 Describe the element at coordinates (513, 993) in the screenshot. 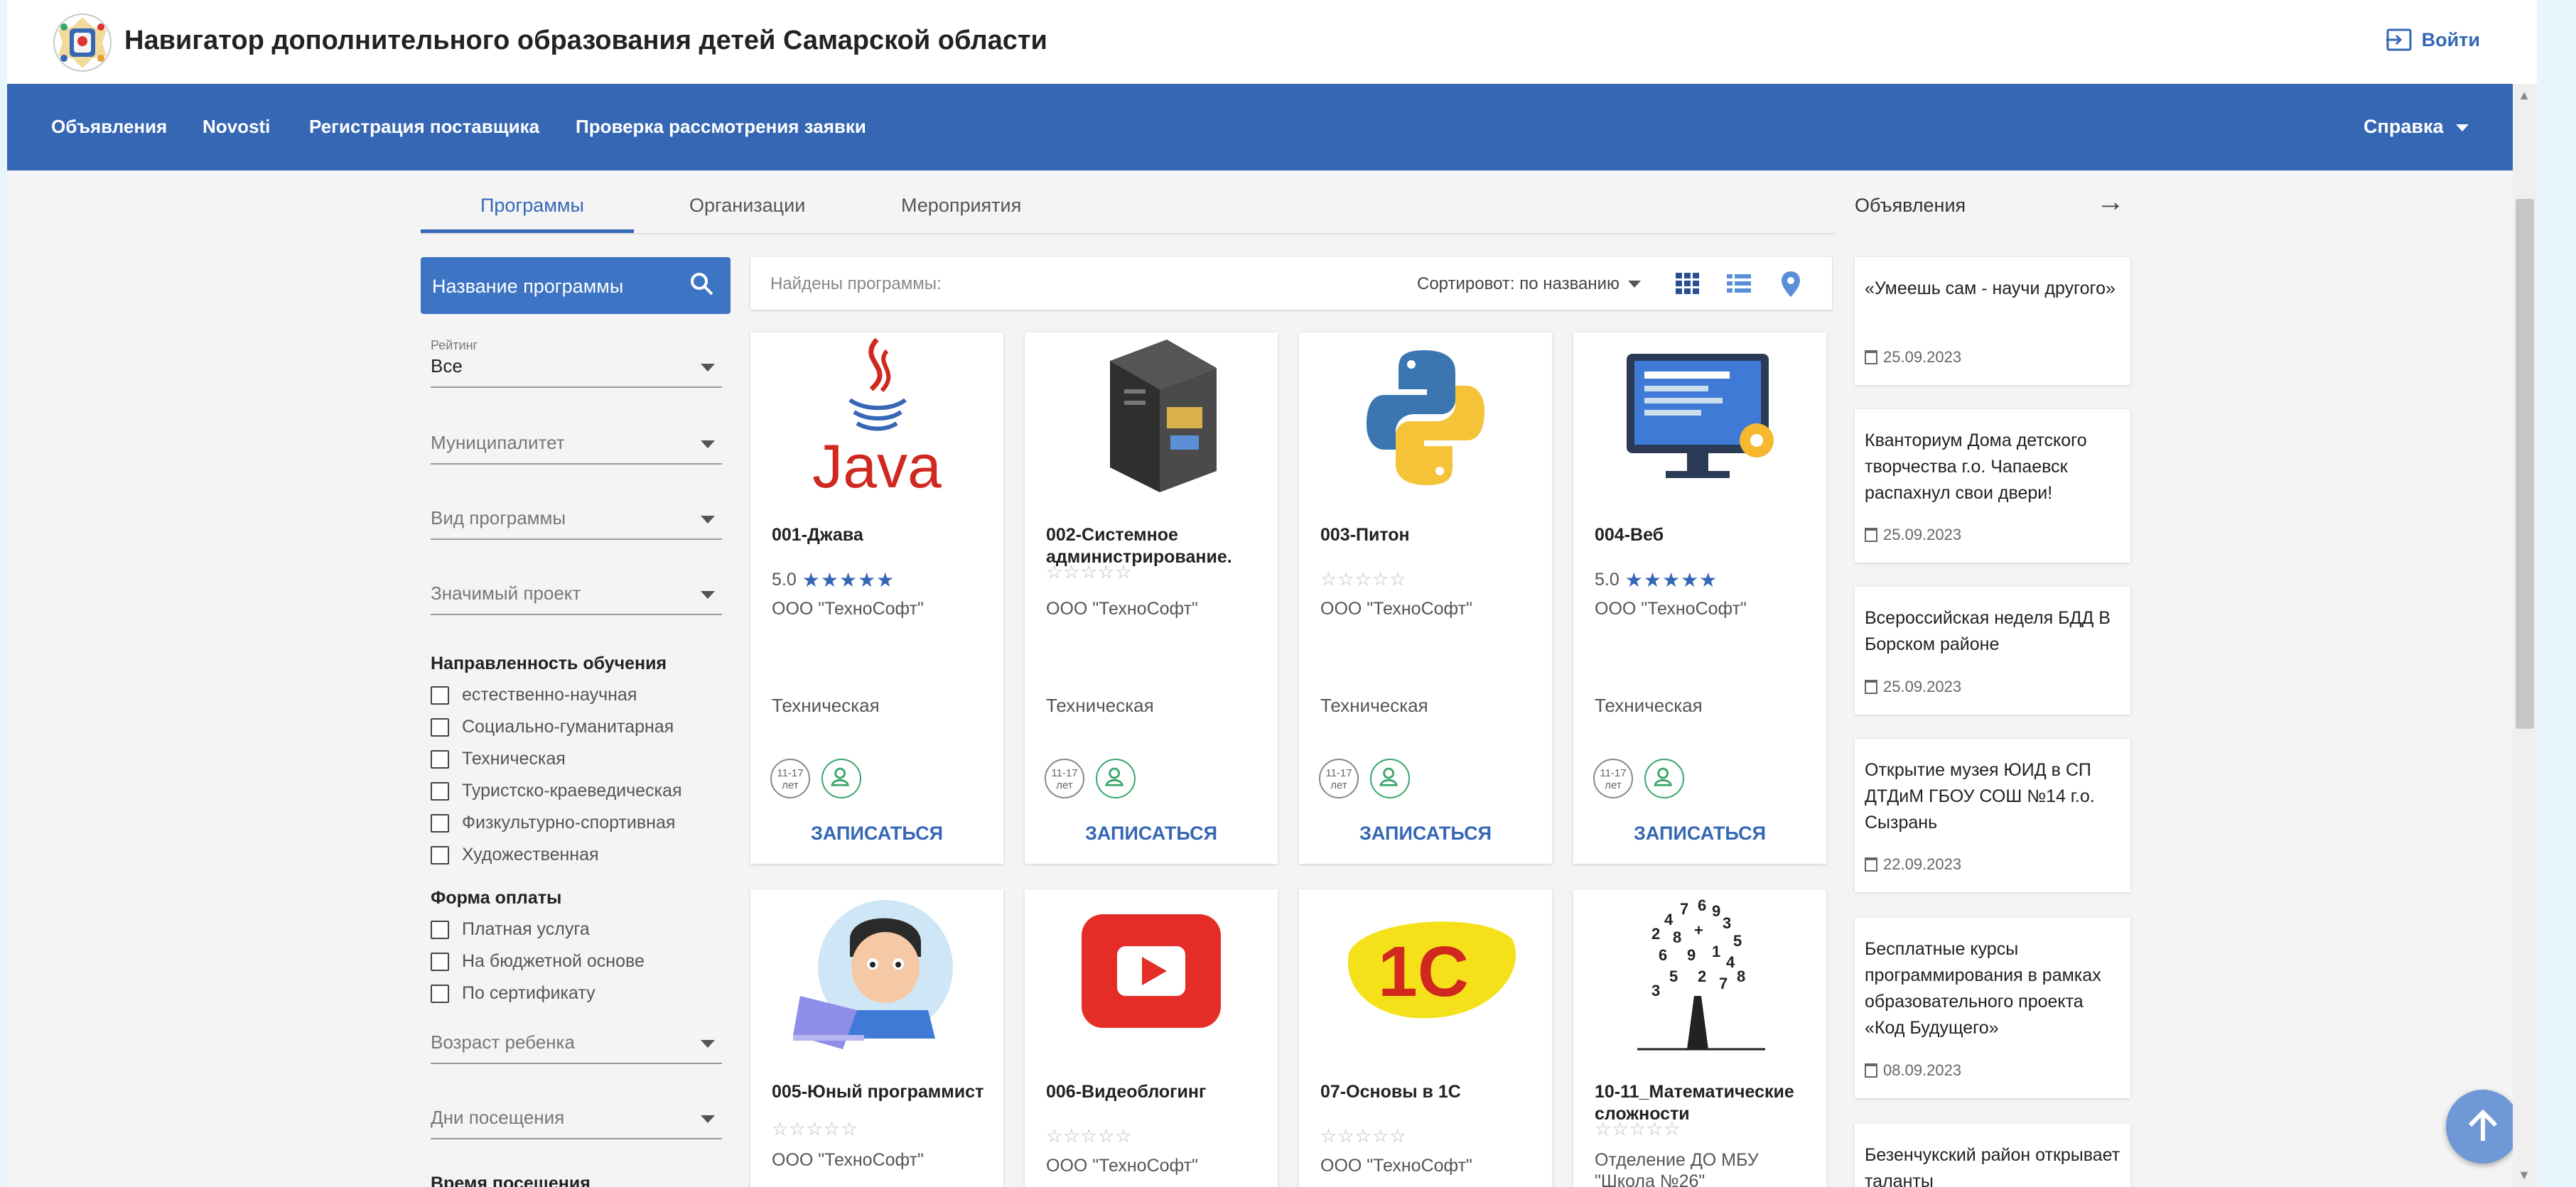

I see `payment-checkbox: По сертификату` at that location.